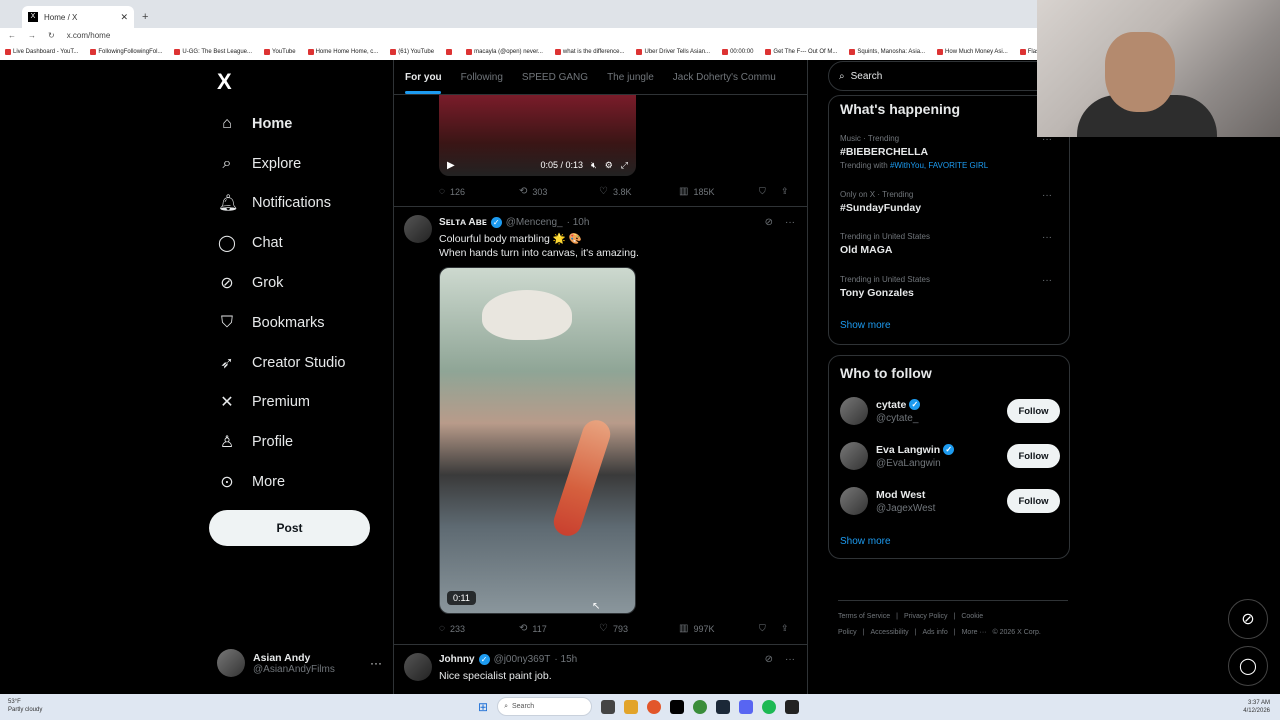 This screenshot has width=1280, height=720. What do you see at coordinates (934, 632) in the screenshot?
I see `footer-link: Ads info` at bounding box center [934, 632].